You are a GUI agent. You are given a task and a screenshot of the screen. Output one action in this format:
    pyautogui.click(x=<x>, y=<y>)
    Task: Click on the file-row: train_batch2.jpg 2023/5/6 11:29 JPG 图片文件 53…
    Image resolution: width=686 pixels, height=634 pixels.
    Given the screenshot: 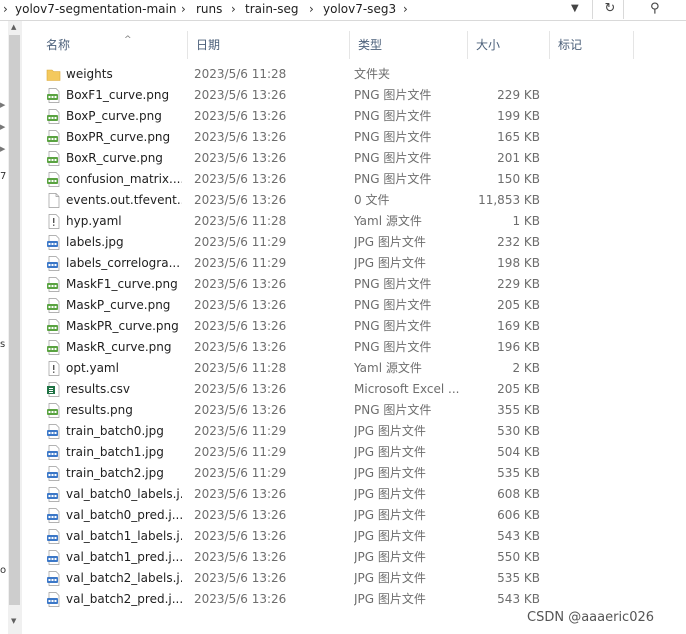 What is the action you would take?
    pyautogui.click(x=354, y=473)
    